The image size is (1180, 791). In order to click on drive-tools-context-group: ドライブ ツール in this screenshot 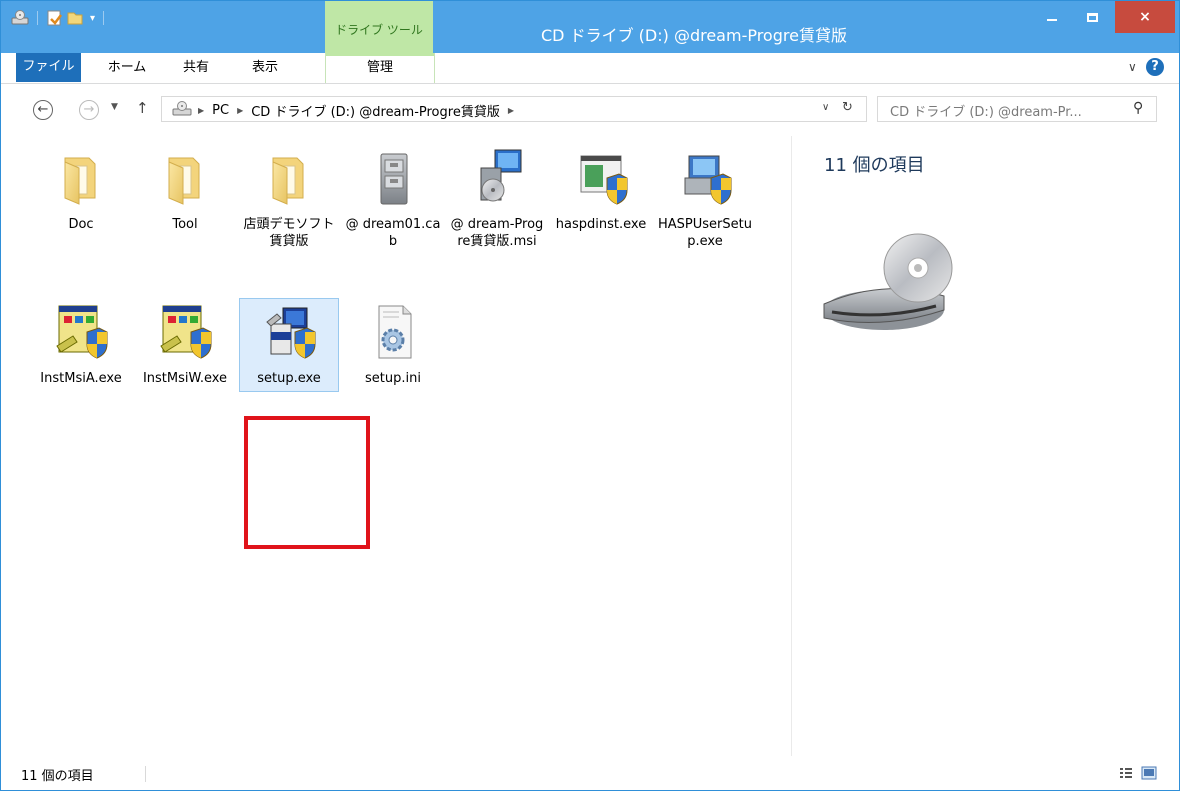, I will do `click(379, 27)`.